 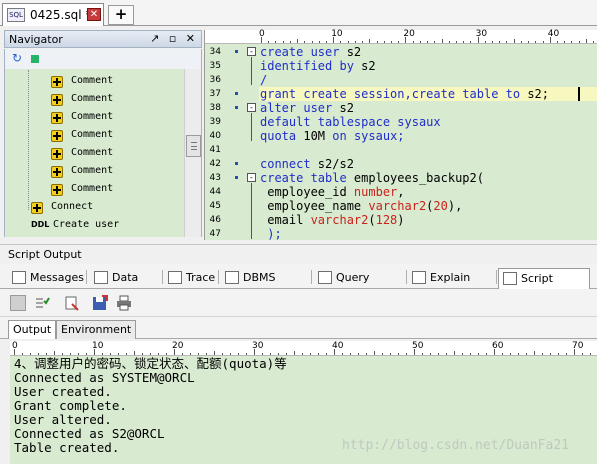 I want to click on clear-icon, so click(x=72, y=303).